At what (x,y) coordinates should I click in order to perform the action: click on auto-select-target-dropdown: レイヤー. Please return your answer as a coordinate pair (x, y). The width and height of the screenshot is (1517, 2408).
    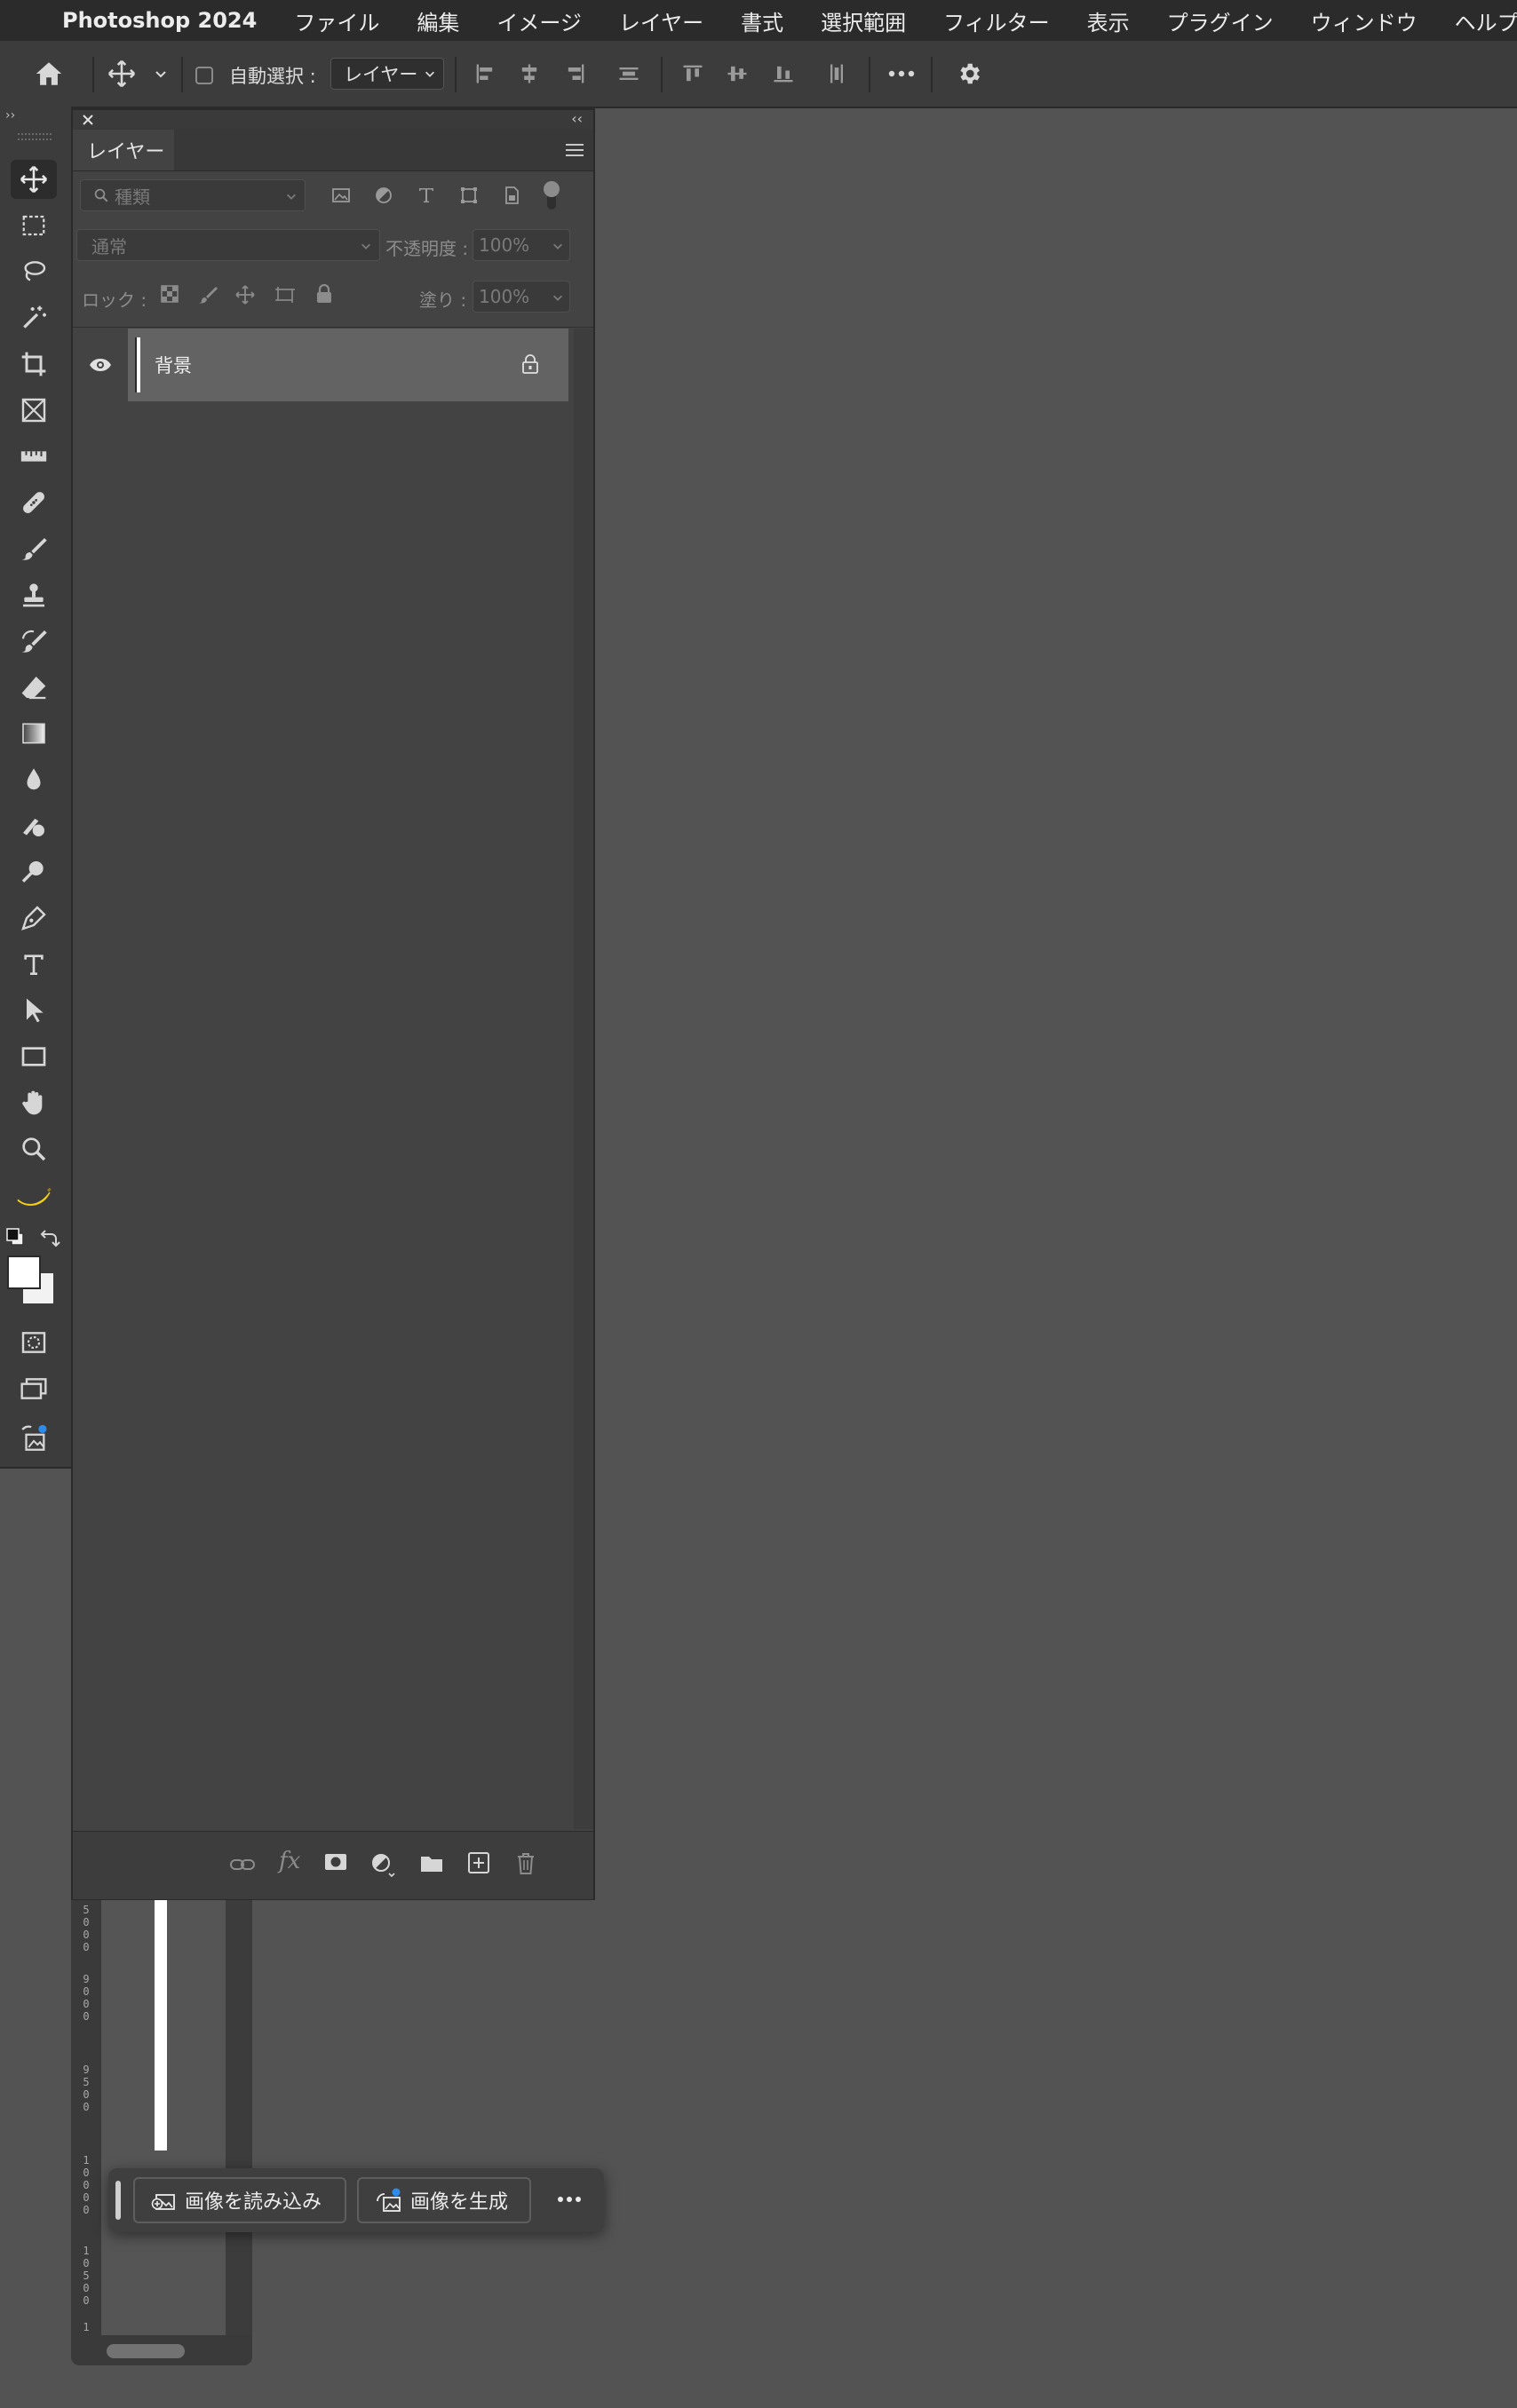
    Looking at the image, I should click on (387, 74).